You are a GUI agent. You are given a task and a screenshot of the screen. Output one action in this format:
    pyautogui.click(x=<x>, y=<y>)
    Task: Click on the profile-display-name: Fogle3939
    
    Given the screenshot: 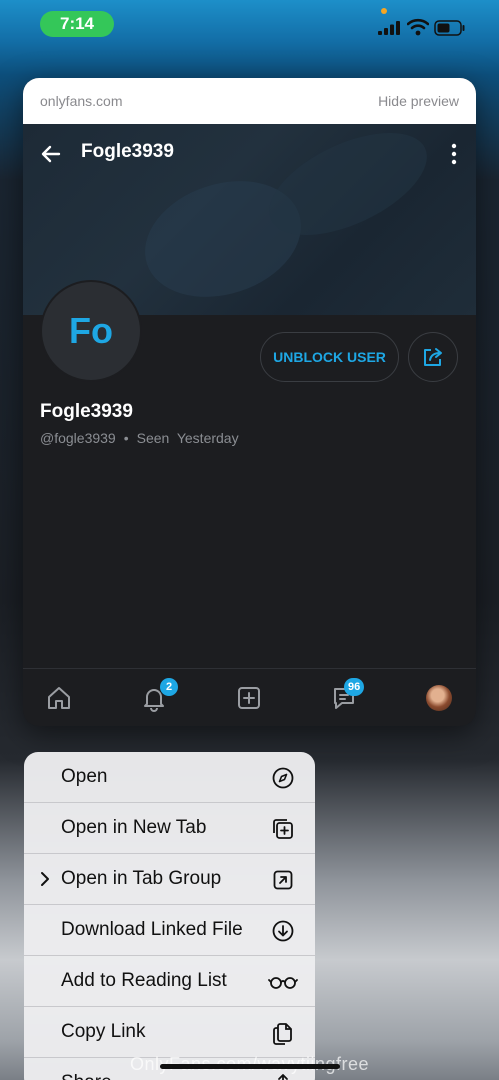 What is the action you would take?
    pyautogui.click(x=86, y=411)
    